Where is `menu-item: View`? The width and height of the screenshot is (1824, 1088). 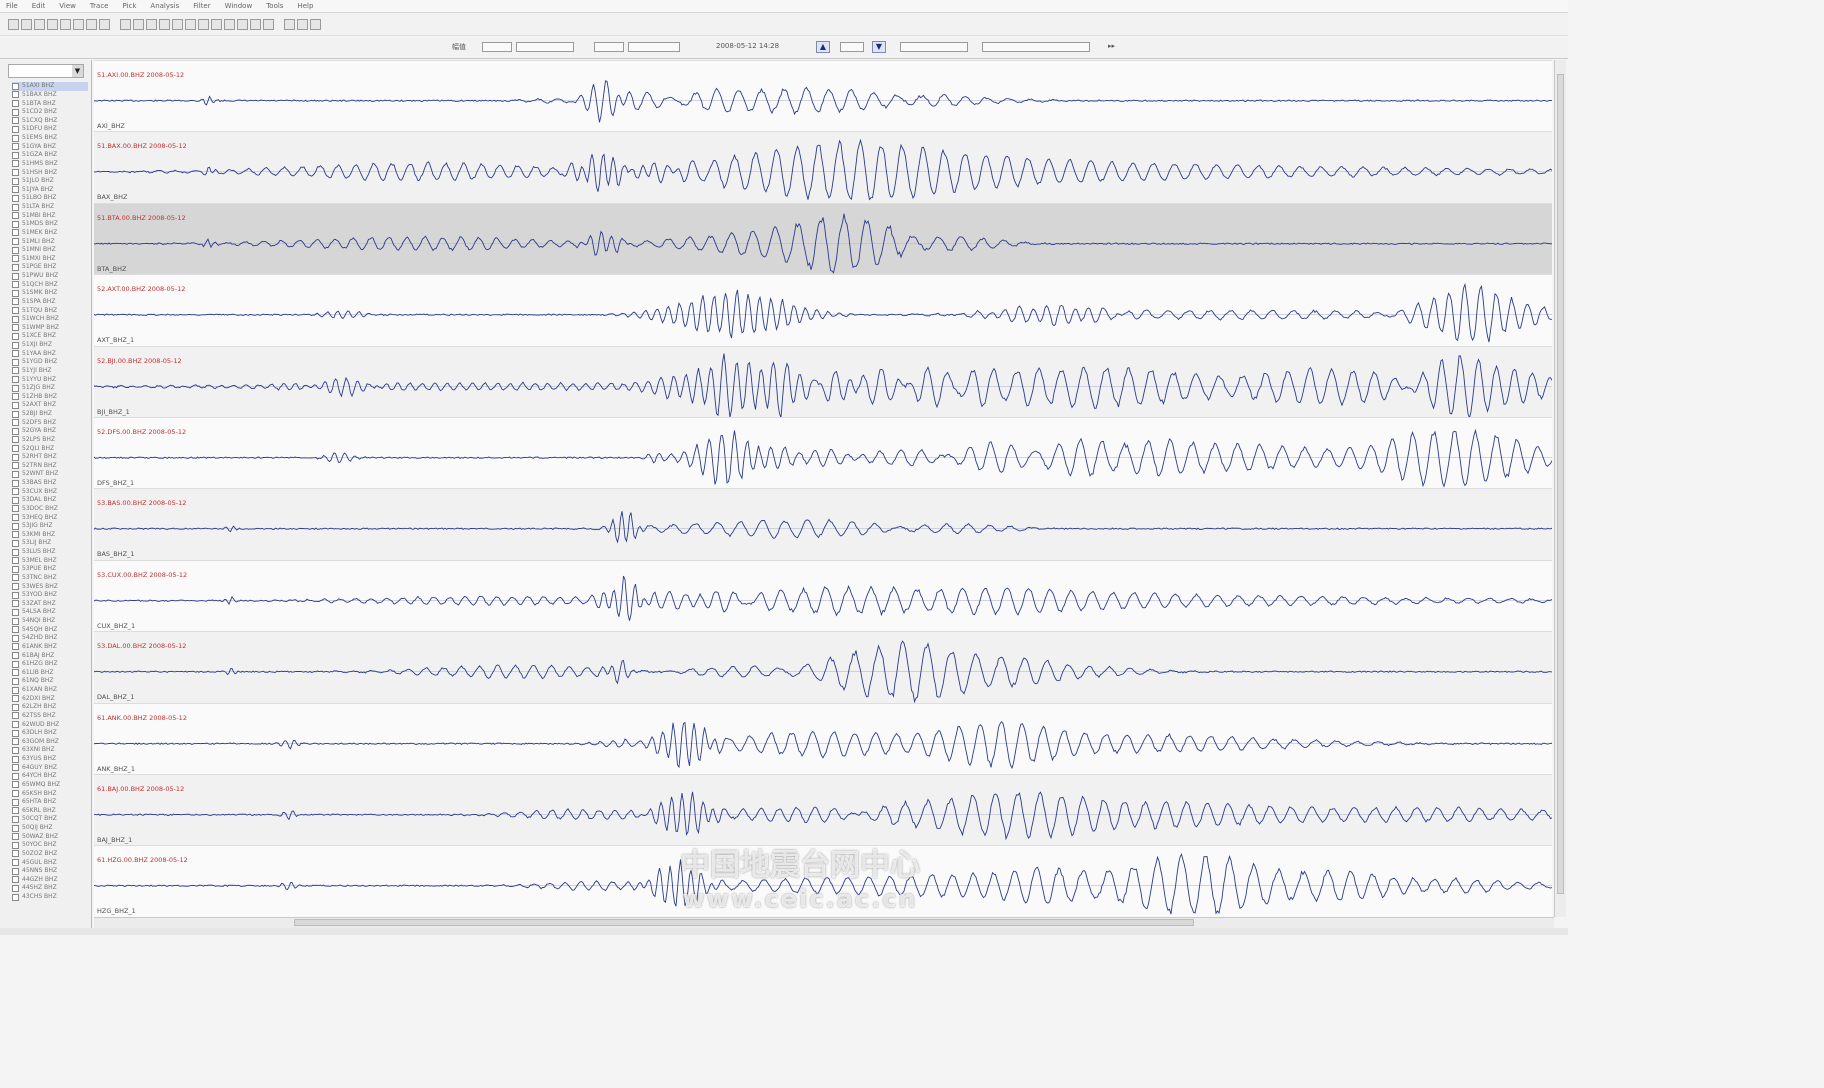 menu-item: View is located at coordinates (67, 6).